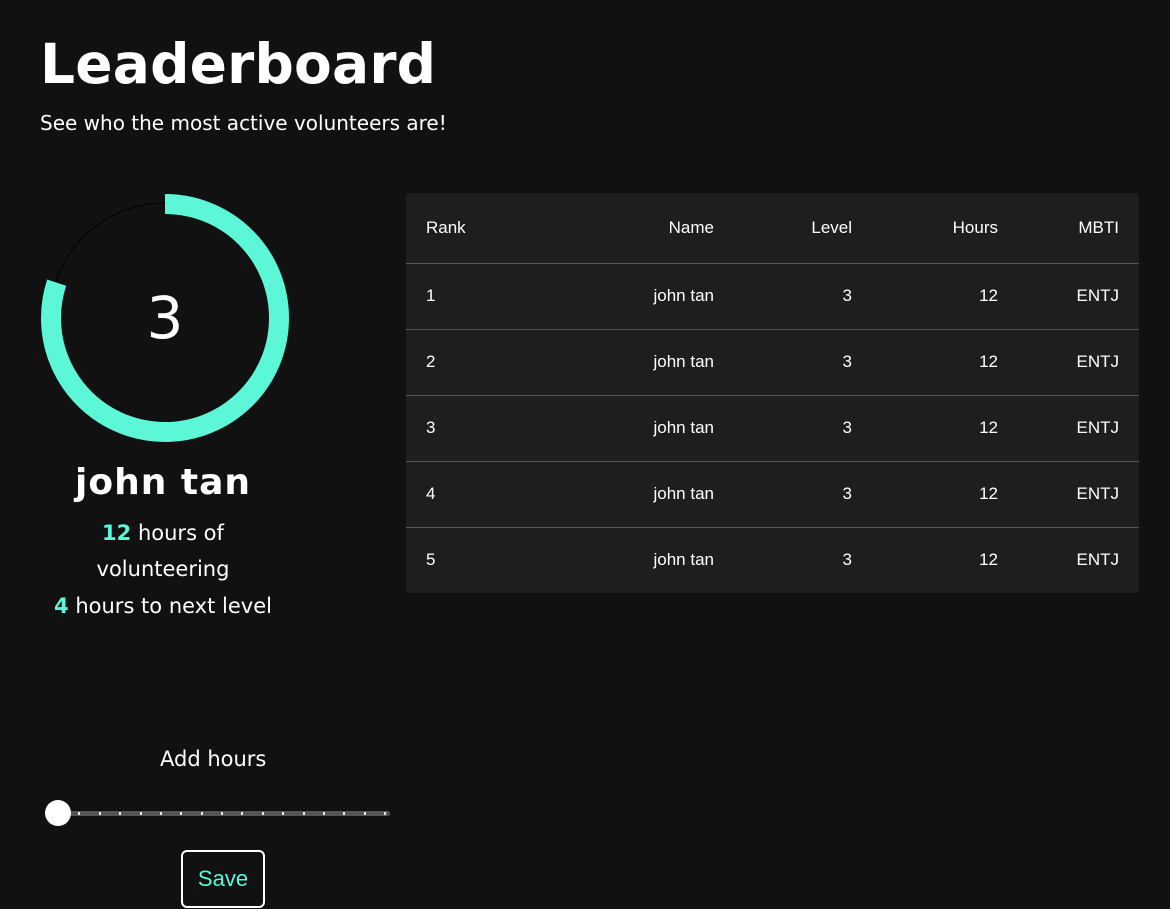 This screenshot has height=909, width=1170. Describe the element at coordinates (431, 427) in the screenshot. I see `cell-rank: 3` at that location.